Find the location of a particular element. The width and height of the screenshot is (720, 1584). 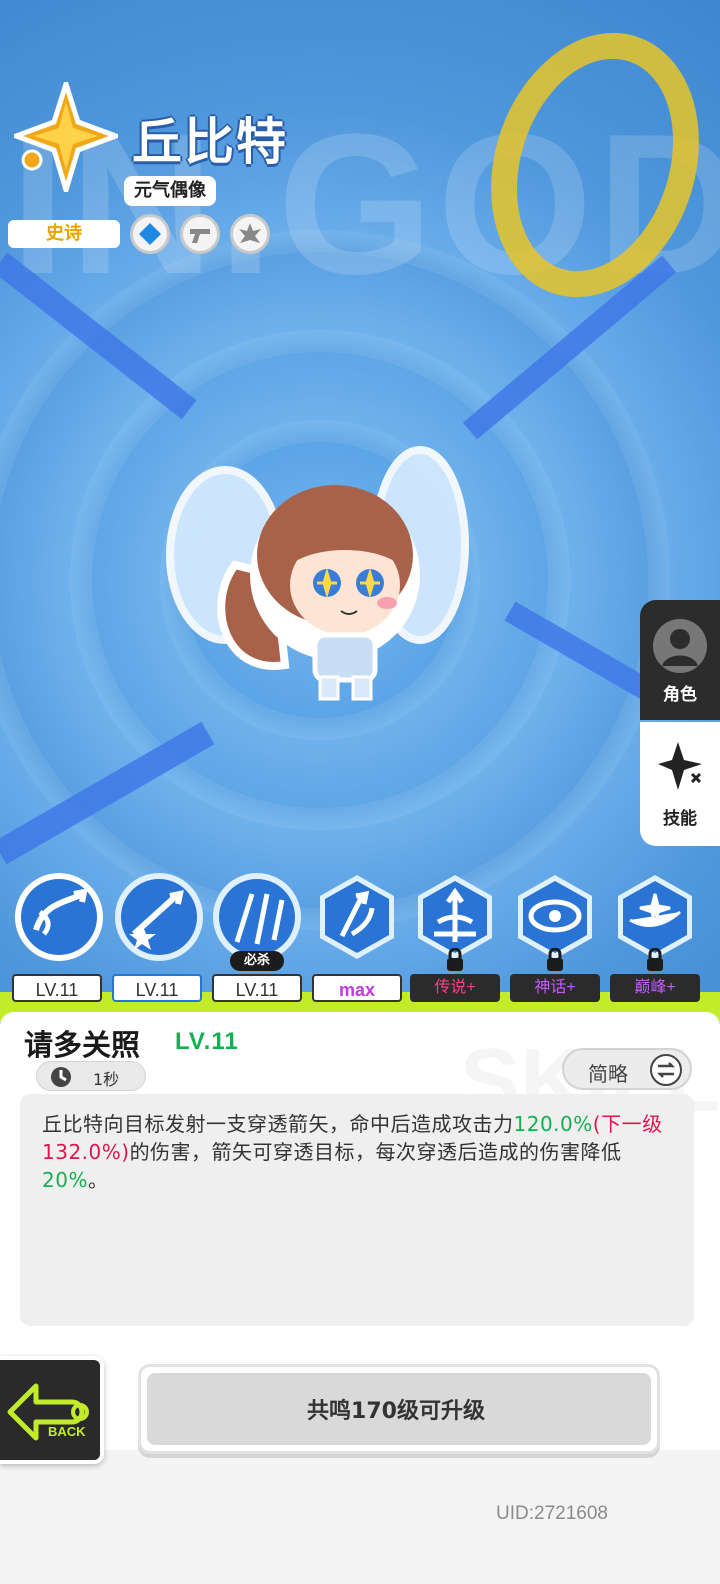

skill-level-badge: max is located at coordinates (357, 988).